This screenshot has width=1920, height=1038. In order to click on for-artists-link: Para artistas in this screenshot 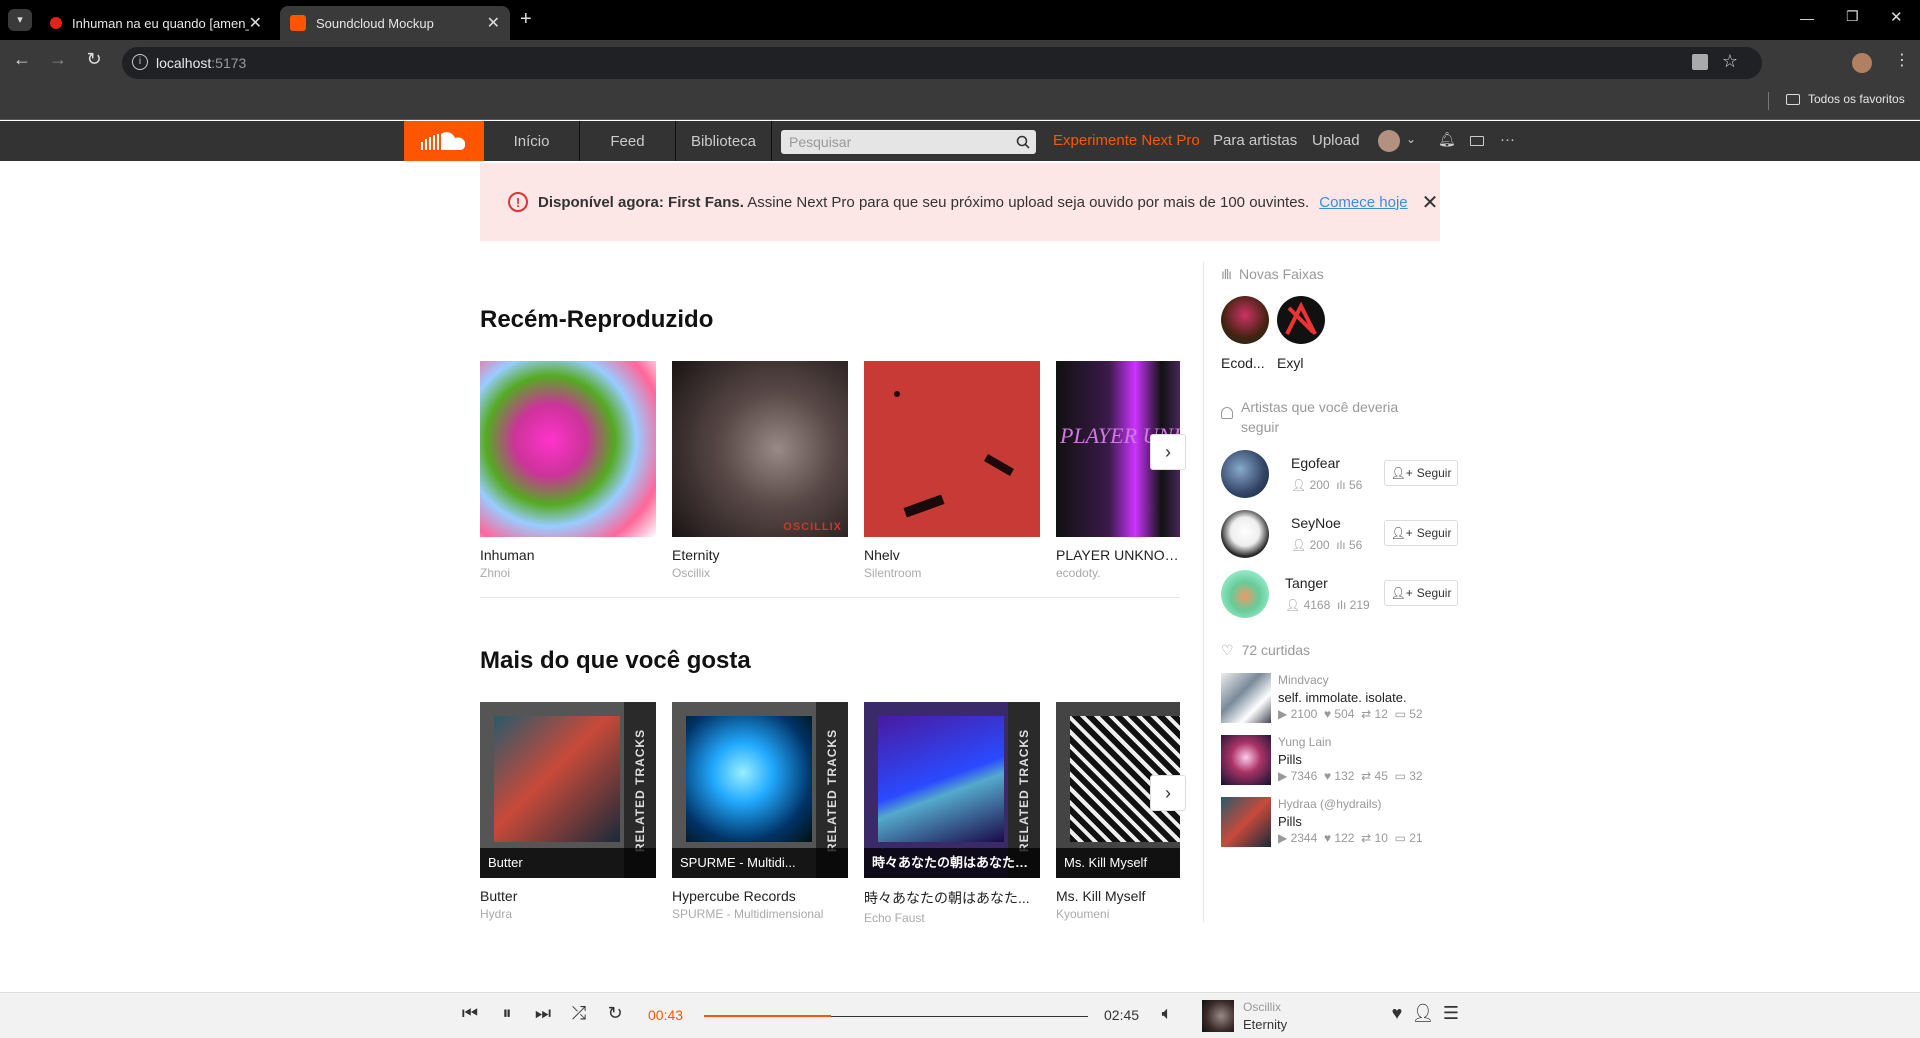, I will do `click(1255, 141)`.